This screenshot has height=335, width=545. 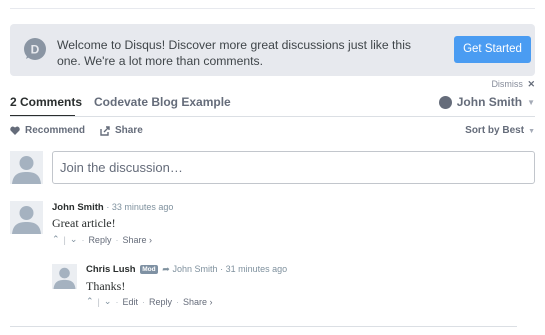 What do you see at coordinates (149, 269) in the screenshot?
I see `mod-badge: Mod` at bounding box center [149, 269].